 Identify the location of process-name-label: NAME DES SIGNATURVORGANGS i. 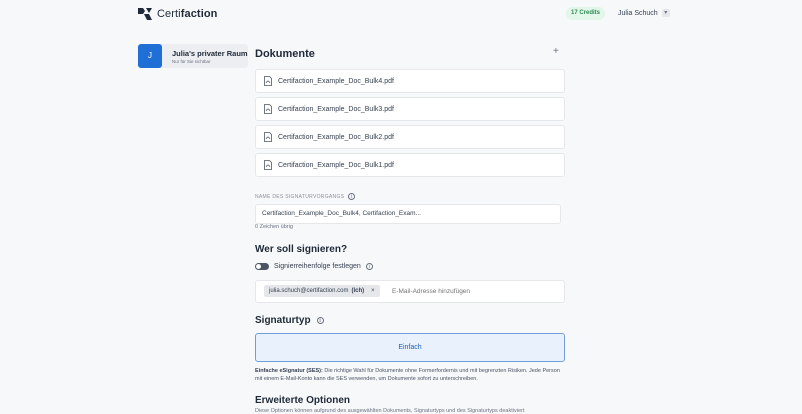
(305, 196).